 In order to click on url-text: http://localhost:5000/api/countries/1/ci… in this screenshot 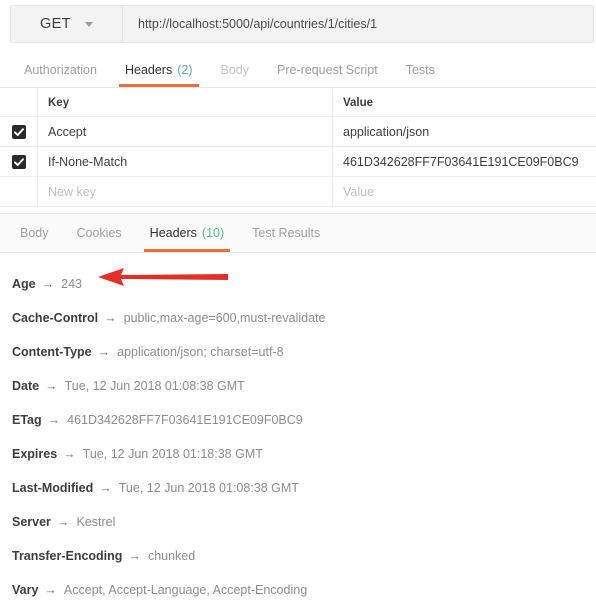, I will do `click(258, 24)`.